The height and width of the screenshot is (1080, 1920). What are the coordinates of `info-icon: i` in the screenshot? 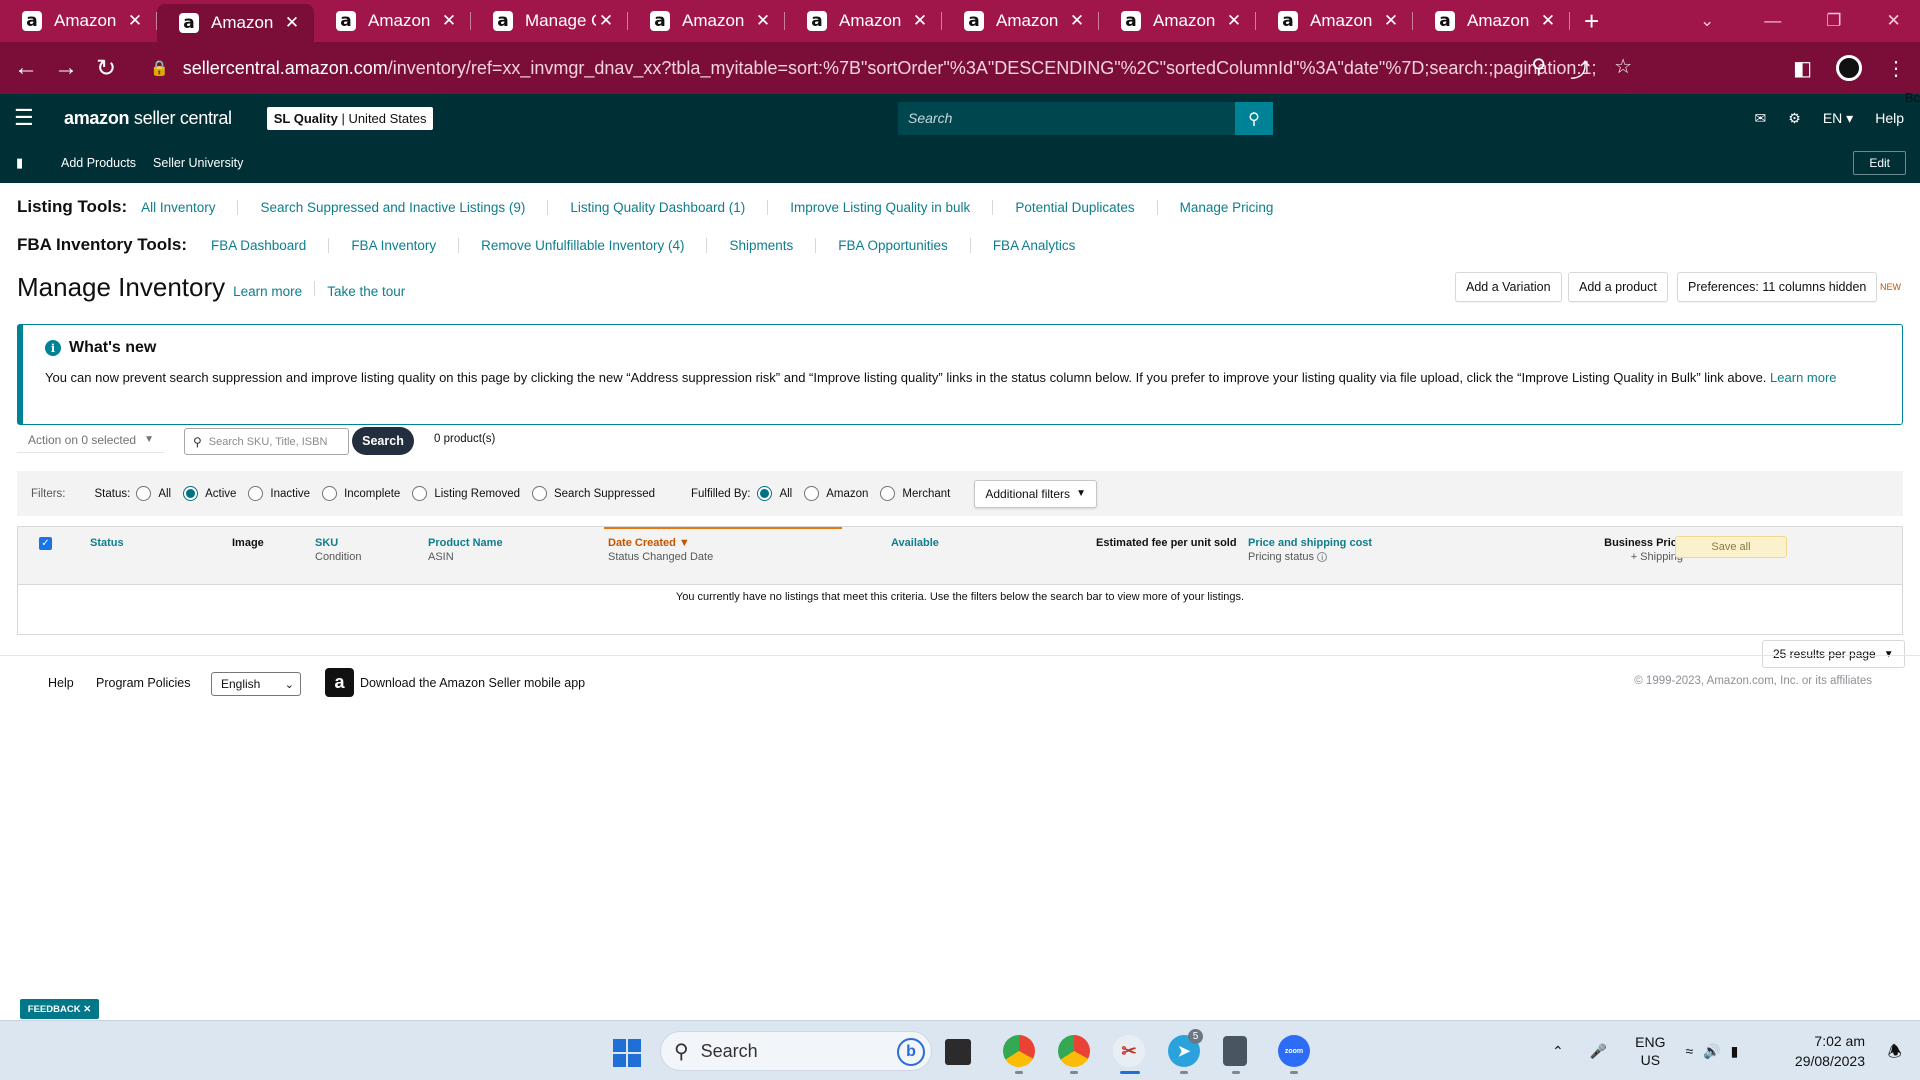 It's located at (1322, 557).